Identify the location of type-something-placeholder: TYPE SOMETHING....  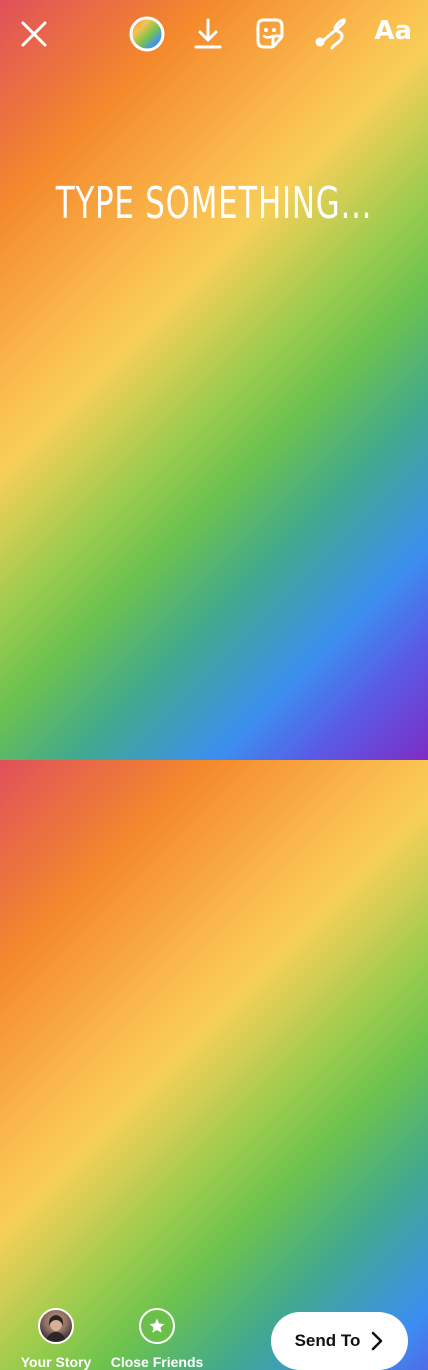
(214, 203).